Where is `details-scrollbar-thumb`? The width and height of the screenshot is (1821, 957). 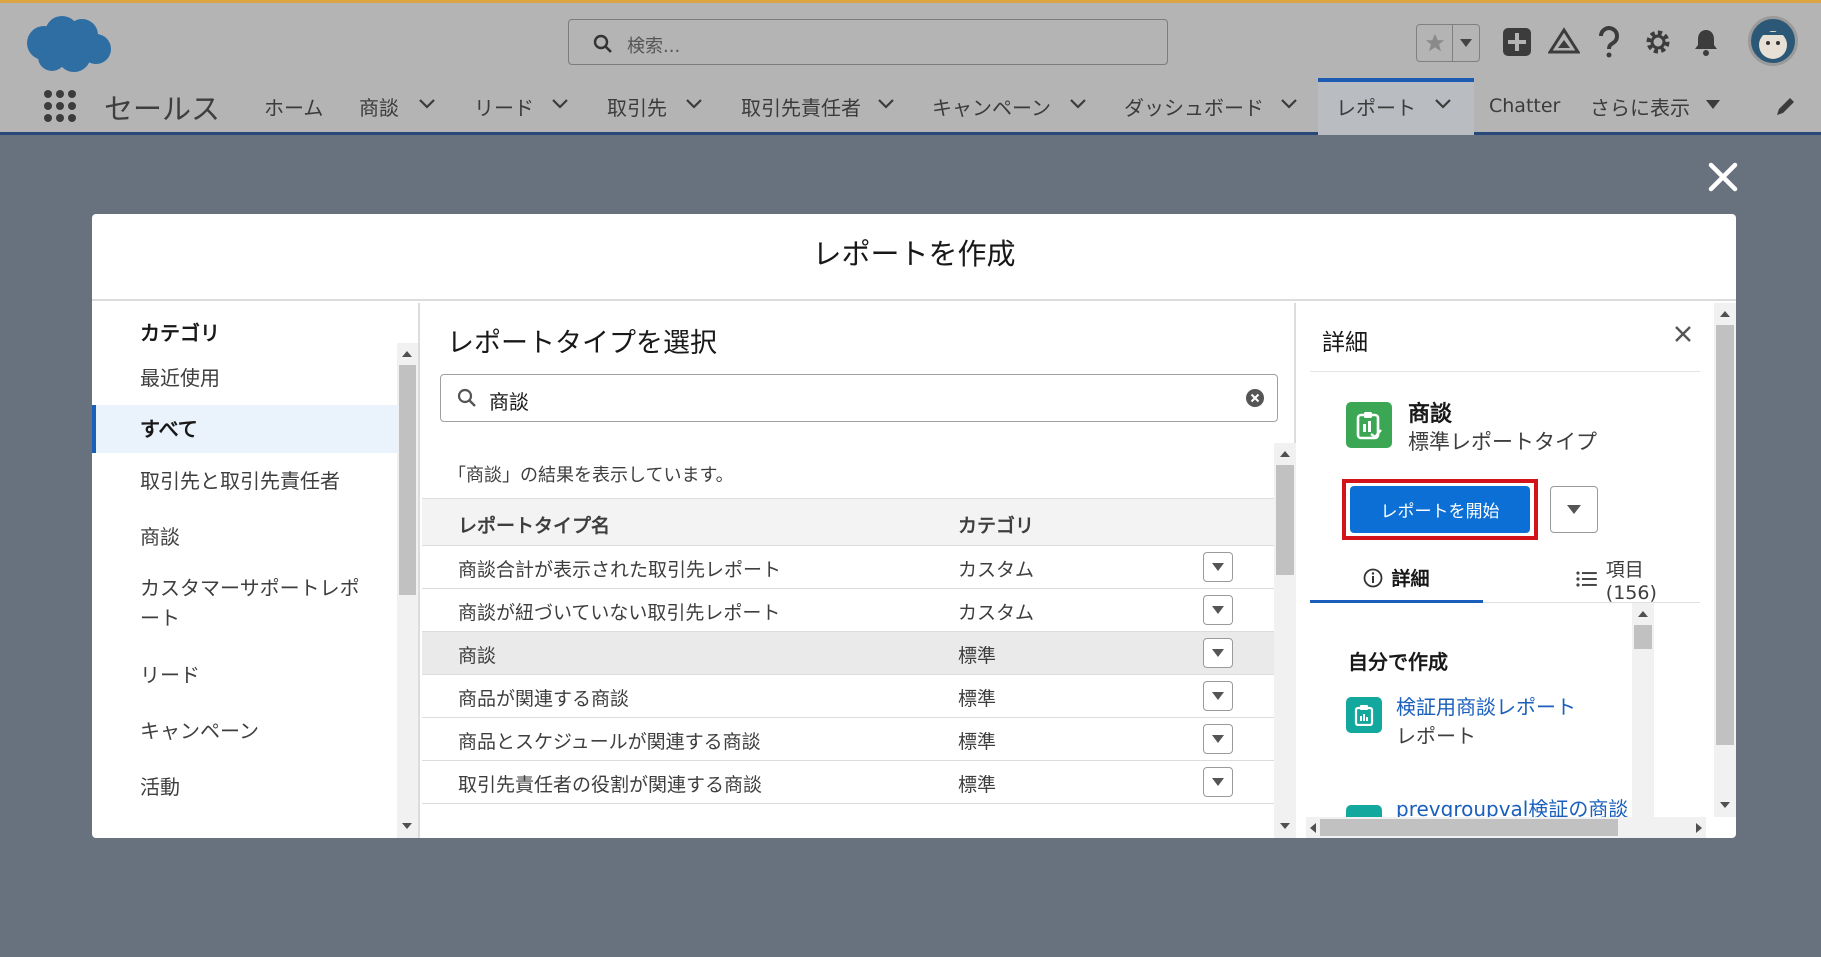
details-scrollbar-thumb is located at coordinates (1725, 535).